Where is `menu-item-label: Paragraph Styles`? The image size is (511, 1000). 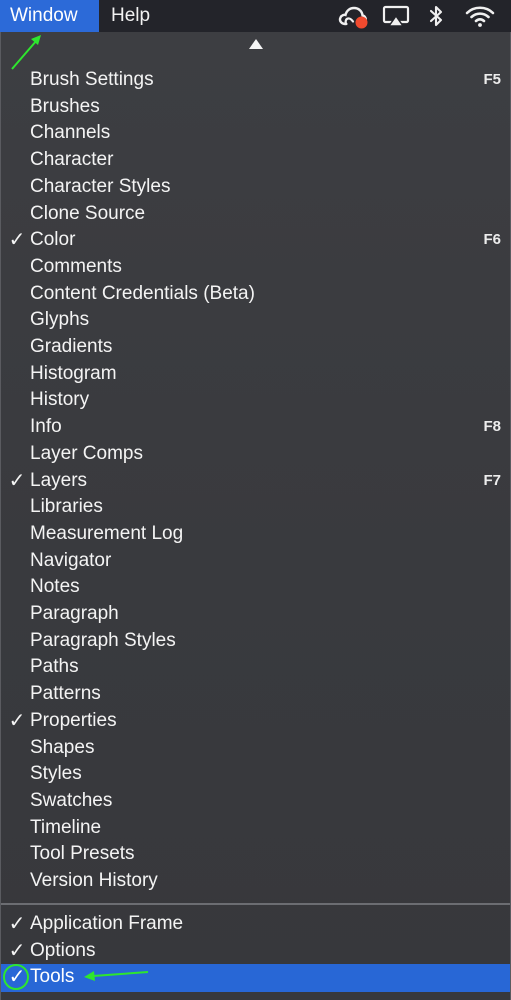 menu-item-label: Paragraph Styles is located at coordinates (103, 640).